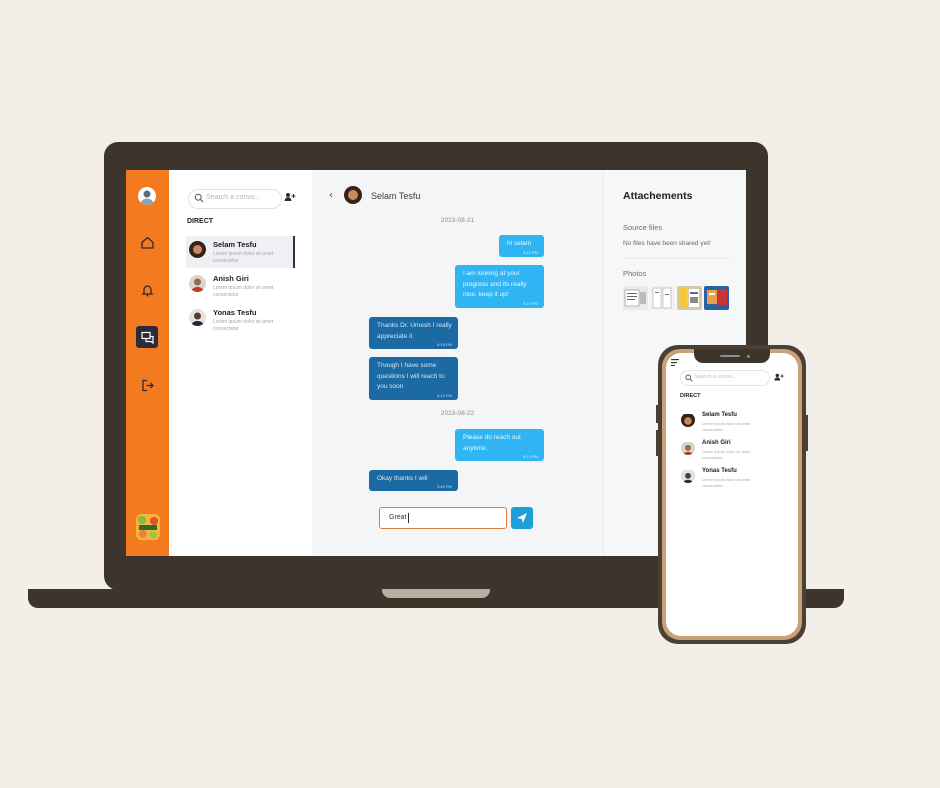 The height and width of the screenshot is (788, 940). What do you see at coordinates (530, 303) in the screenshot?
I see `message-time: 6:15 PM` at bounding box center [530, 303].